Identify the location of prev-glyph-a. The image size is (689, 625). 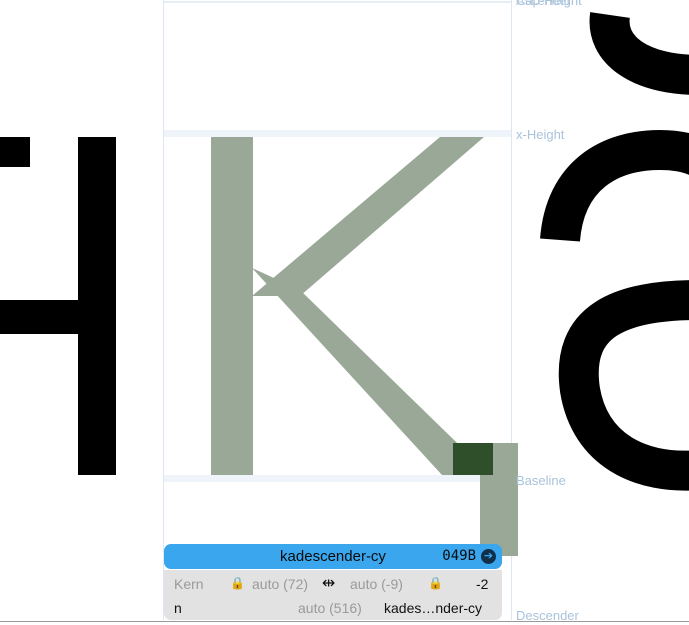
(58, 306).